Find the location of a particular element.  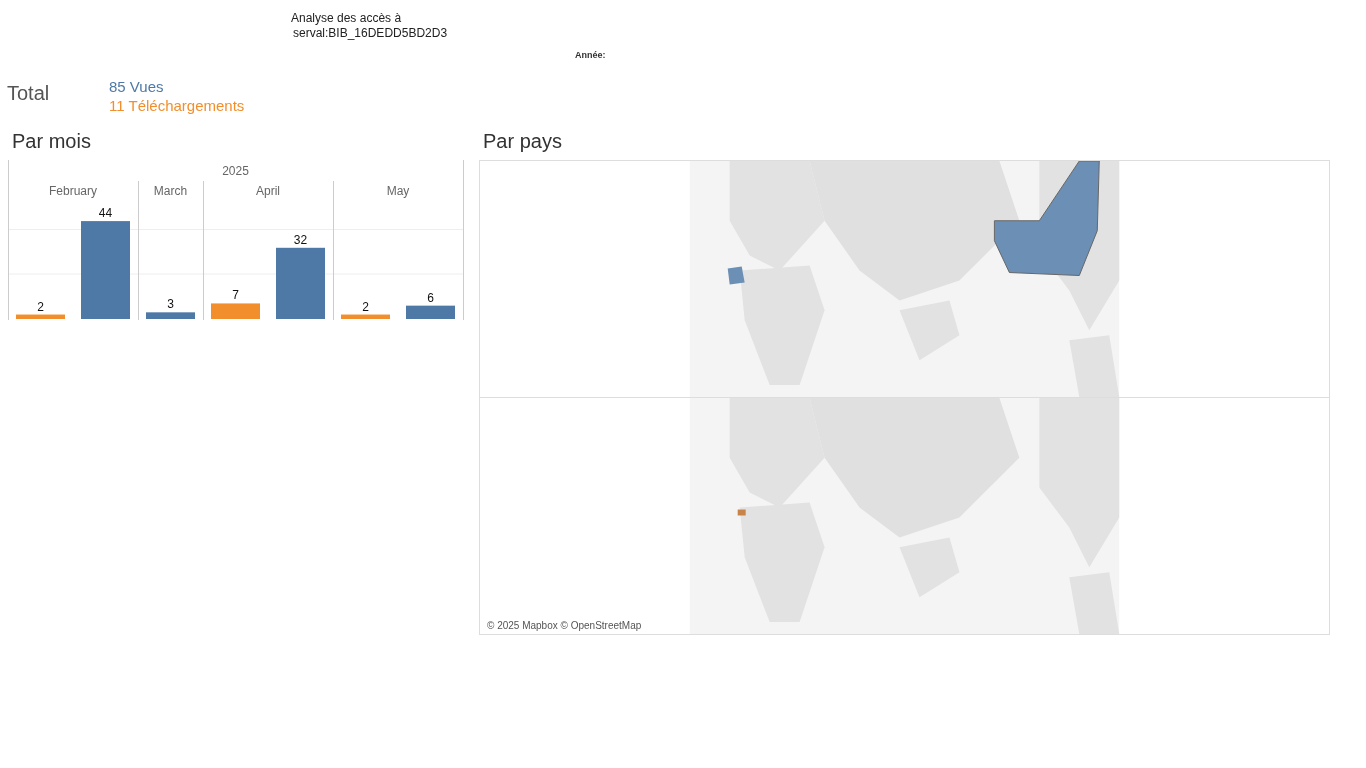

year-filter-label: Année: is located at coordinates (590, 55).